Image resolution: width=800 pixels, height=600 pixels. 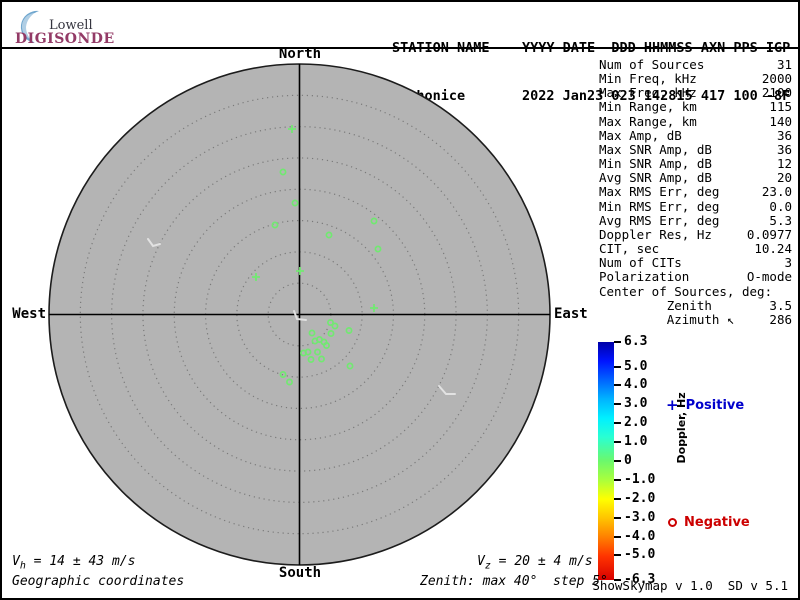 What do you see at coordinates (514, 581) in the screenshot?
I see `zenith-scale-note: Zenith: max 40° step 5°` at bounding box center [514, 581].